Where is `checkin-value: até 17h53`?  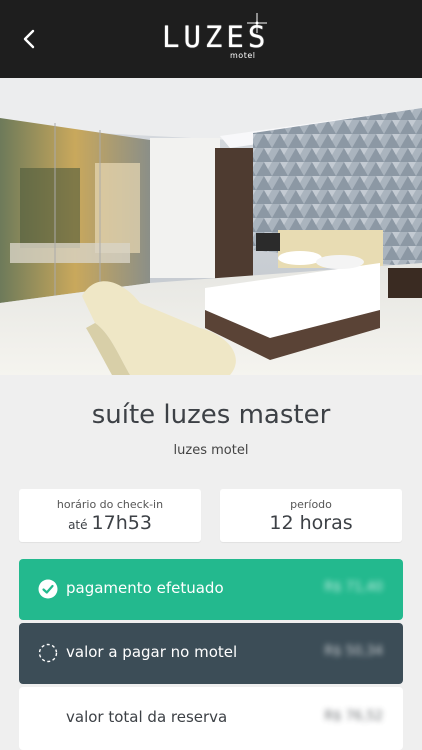 checkin-value: até 17h53 is located at coordinates (110, 523).